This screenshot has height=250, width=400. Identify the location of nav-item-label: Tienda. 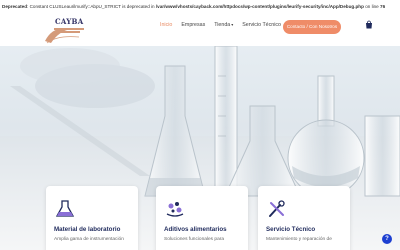
(222, 25).